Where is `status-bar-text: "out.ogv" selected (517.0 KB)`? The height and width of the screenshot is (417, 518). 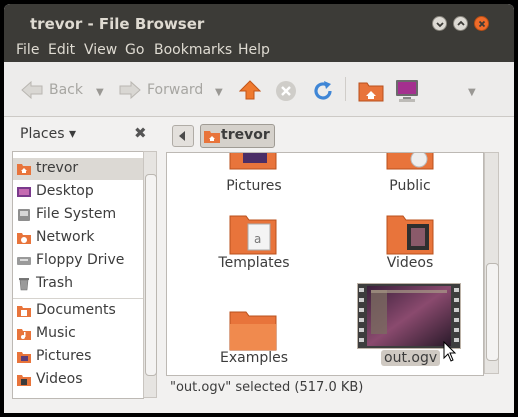
status-bar-text: "out.ogv" selected (517.0 KB) is located at coordinates (267, 387).